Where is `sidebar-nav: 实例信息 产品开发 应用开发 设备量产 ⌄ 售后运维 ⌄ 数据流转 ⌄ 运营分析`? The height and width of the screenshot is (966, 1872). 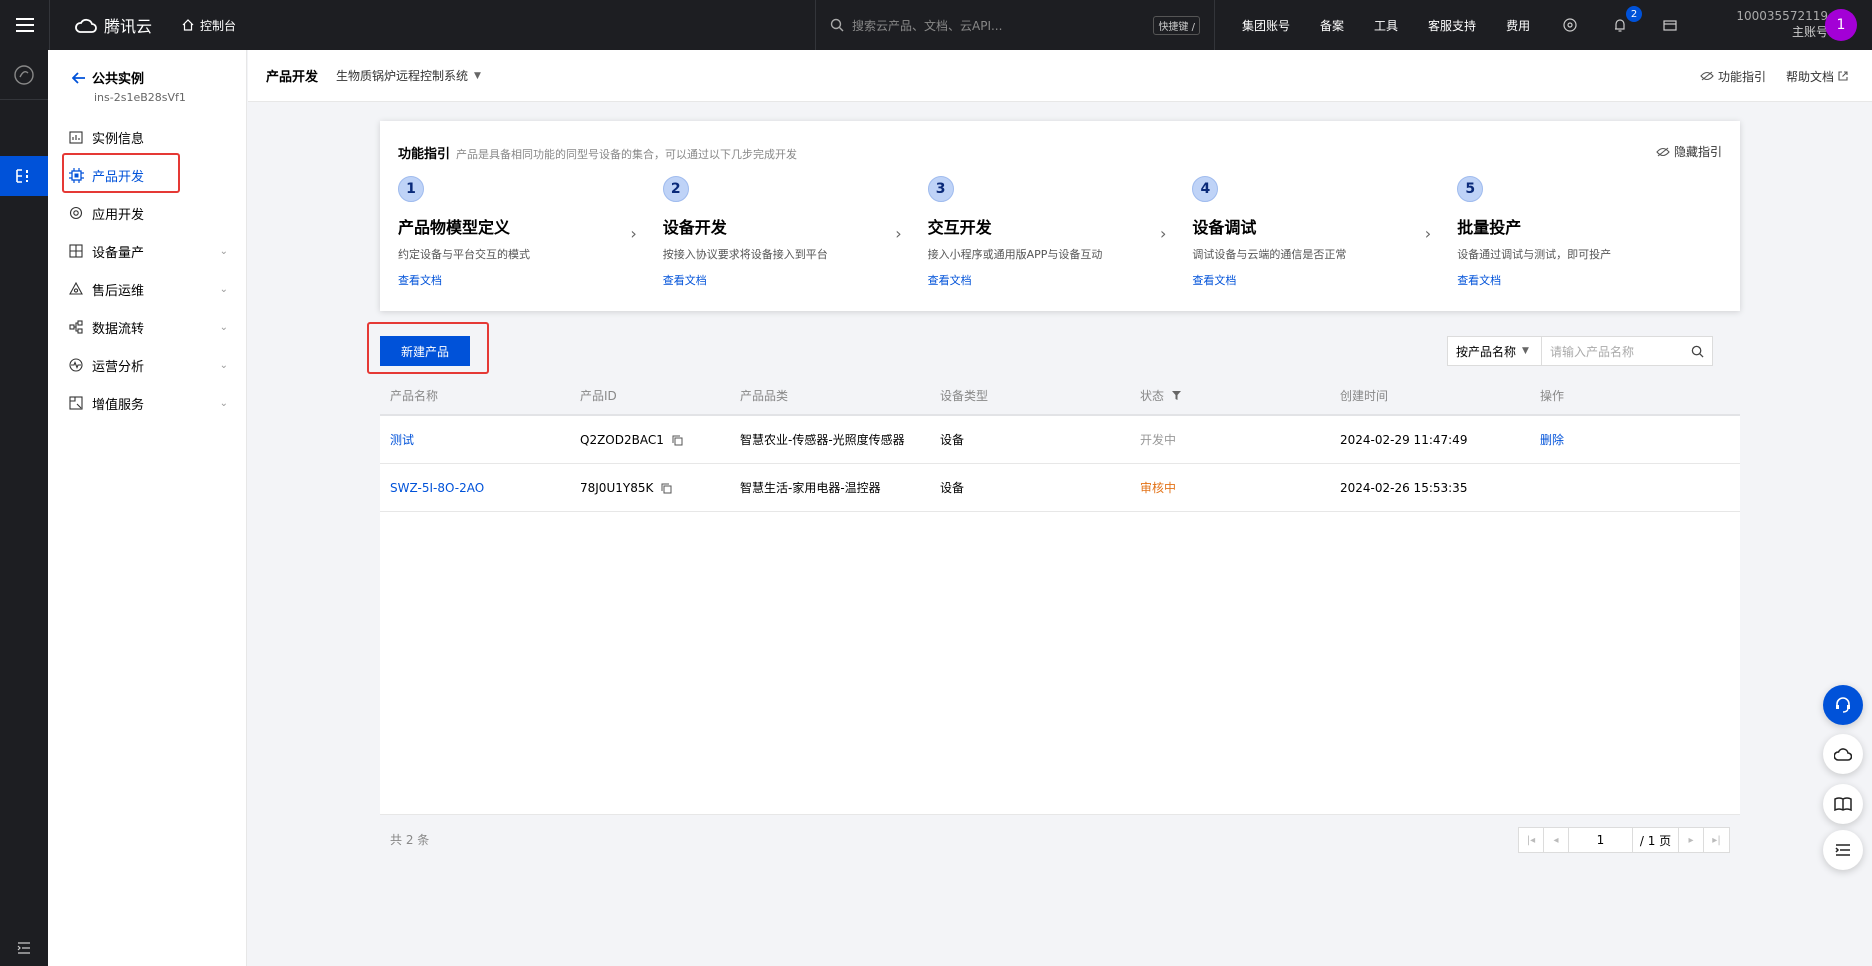
sidebar-nav: 实例信息 产品开发 应用开发 设备量产 ⌄ 售后运维 ⌄ 数据流转 ⌄ 运营分析 is located at coordinates (147, 270).